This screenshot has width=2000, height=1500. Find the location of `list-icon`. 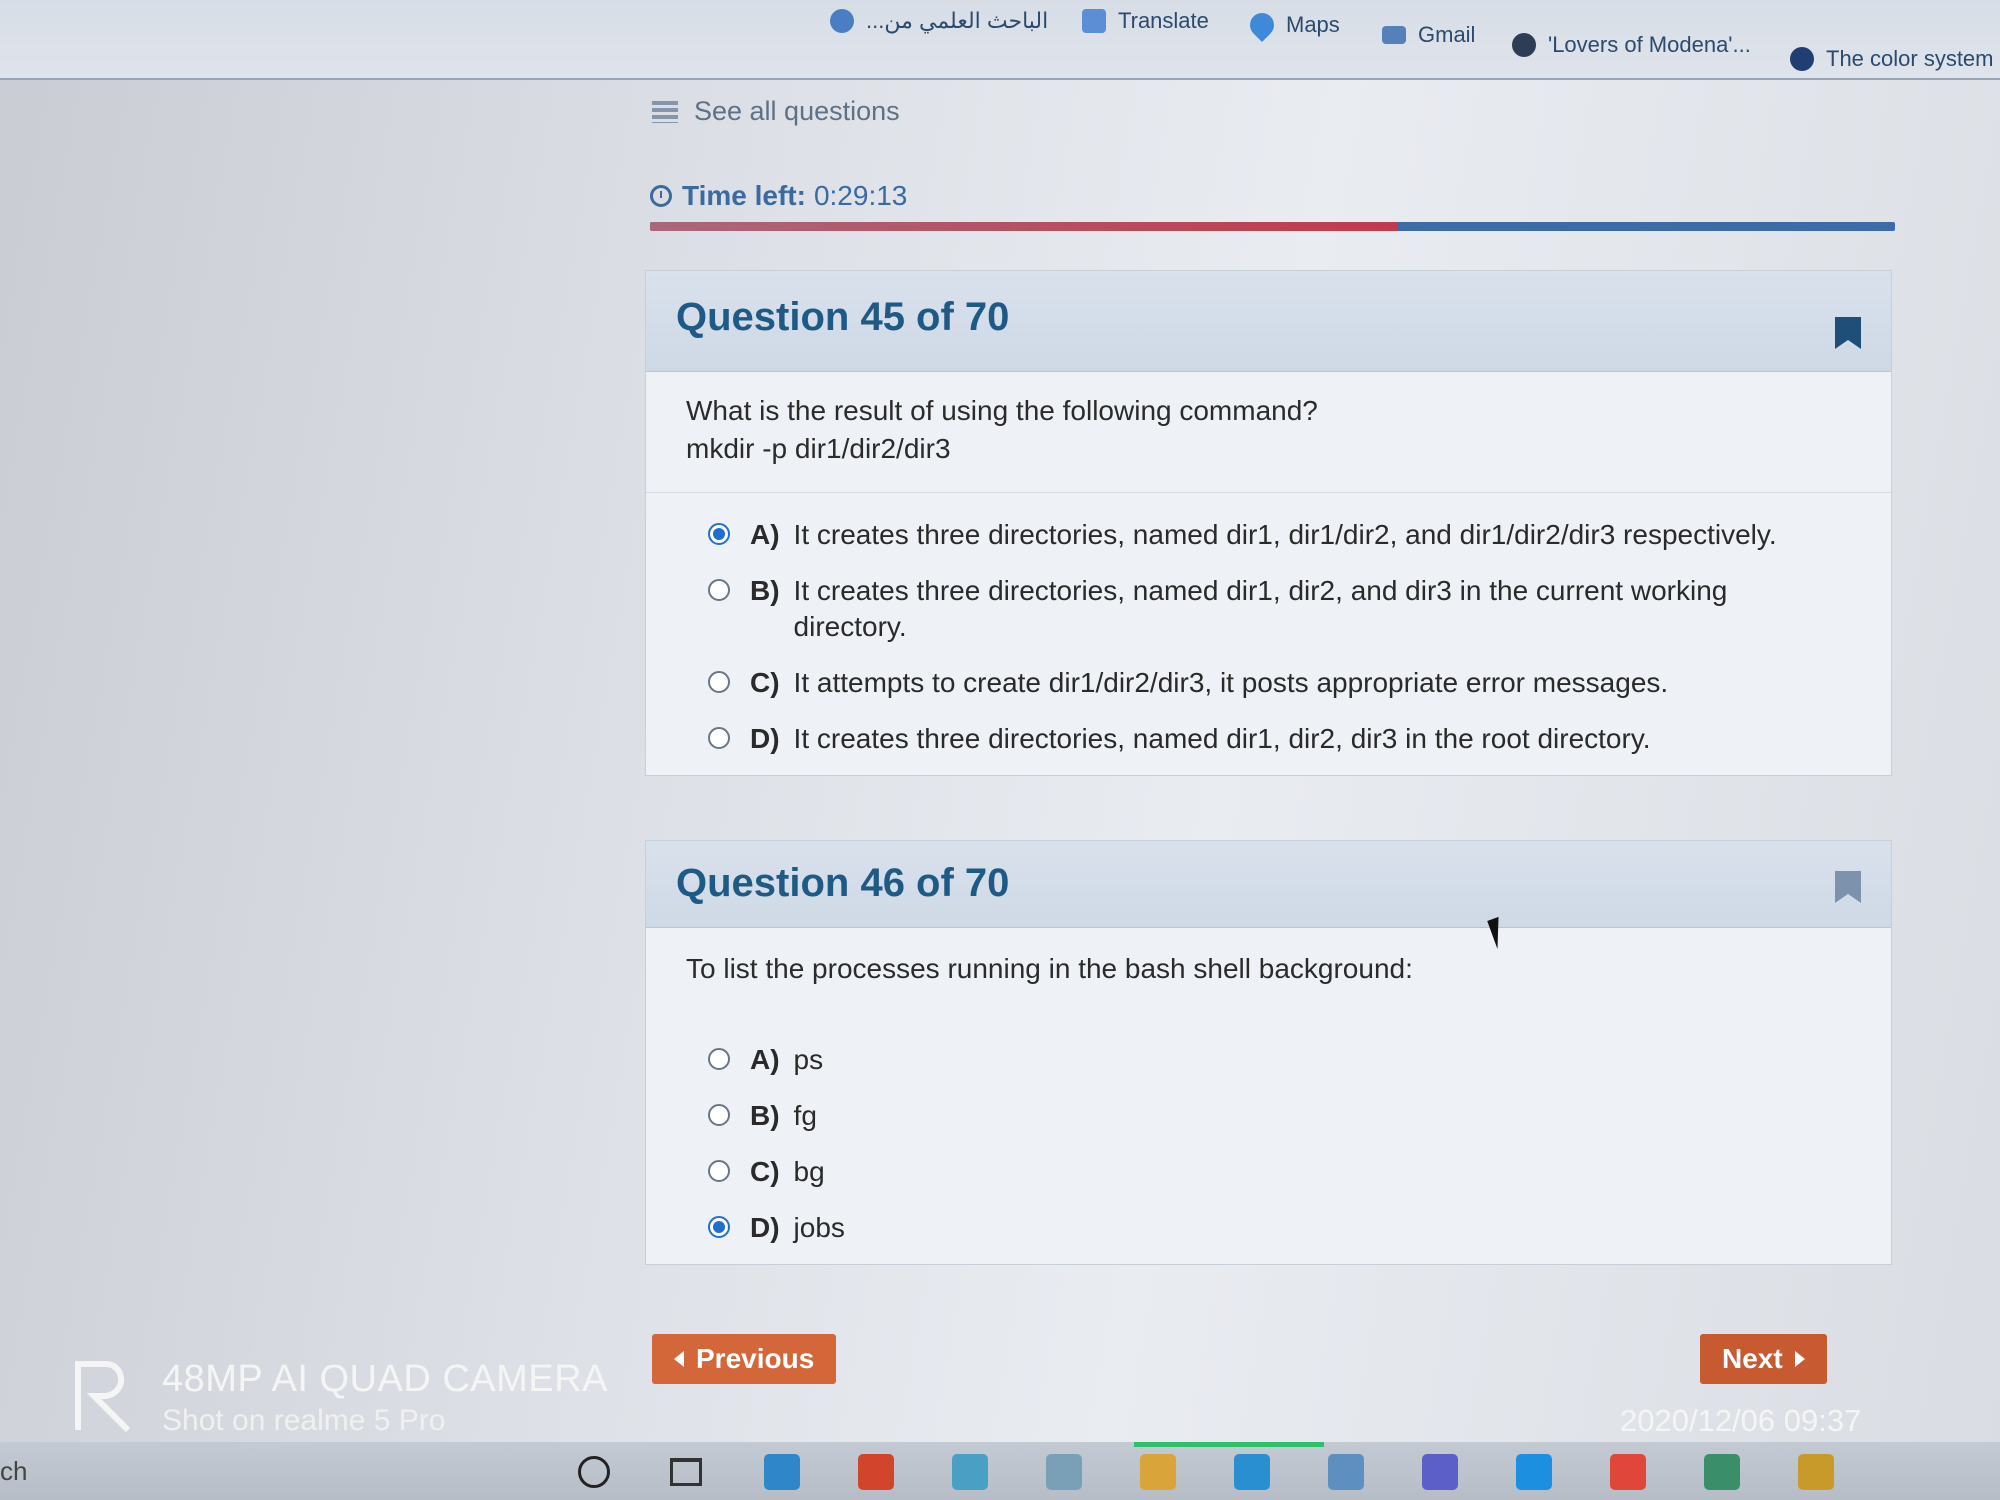

list-icon is located at coordinates (665, 111).